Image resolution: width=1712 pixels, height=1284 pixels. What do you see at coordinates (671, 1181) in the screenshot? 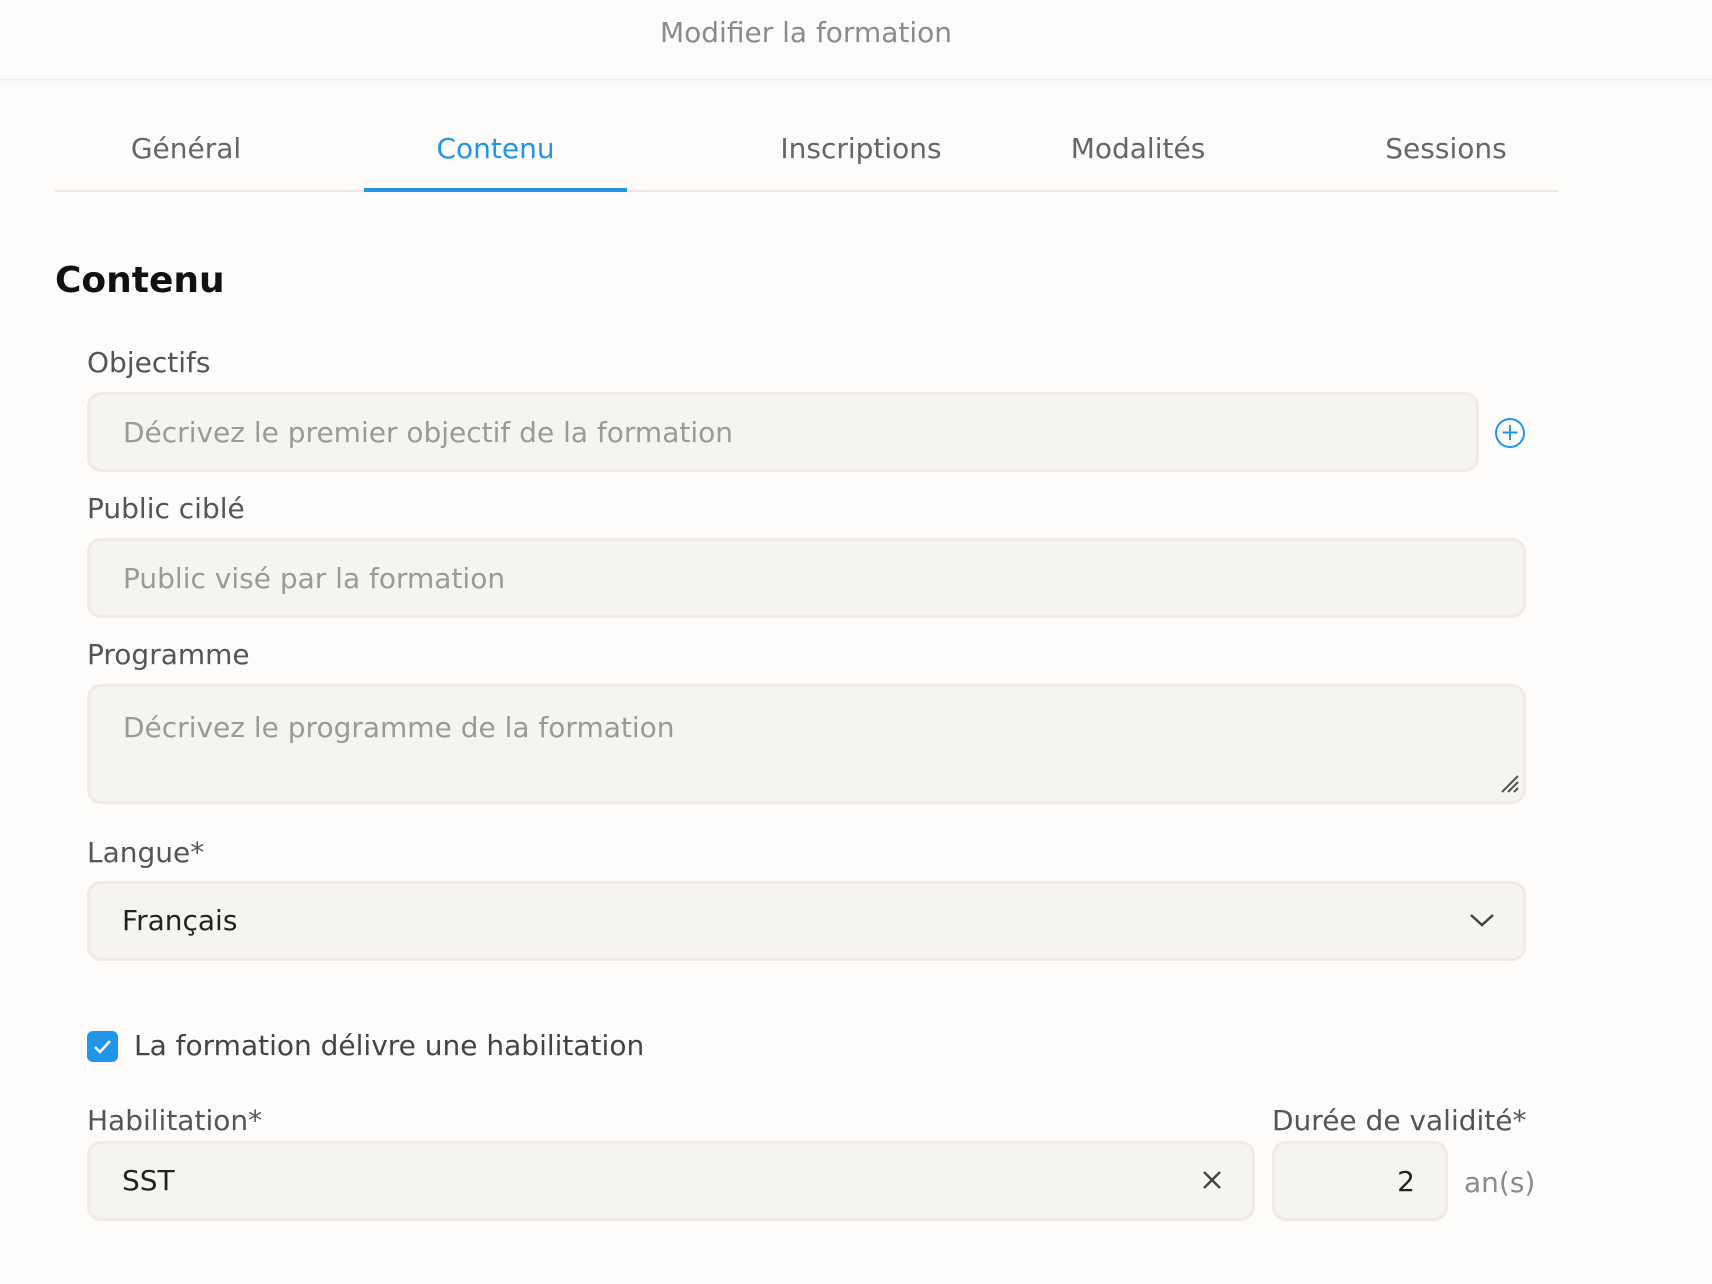
I see `habilitation-input` at bounding box center [671, 1181].